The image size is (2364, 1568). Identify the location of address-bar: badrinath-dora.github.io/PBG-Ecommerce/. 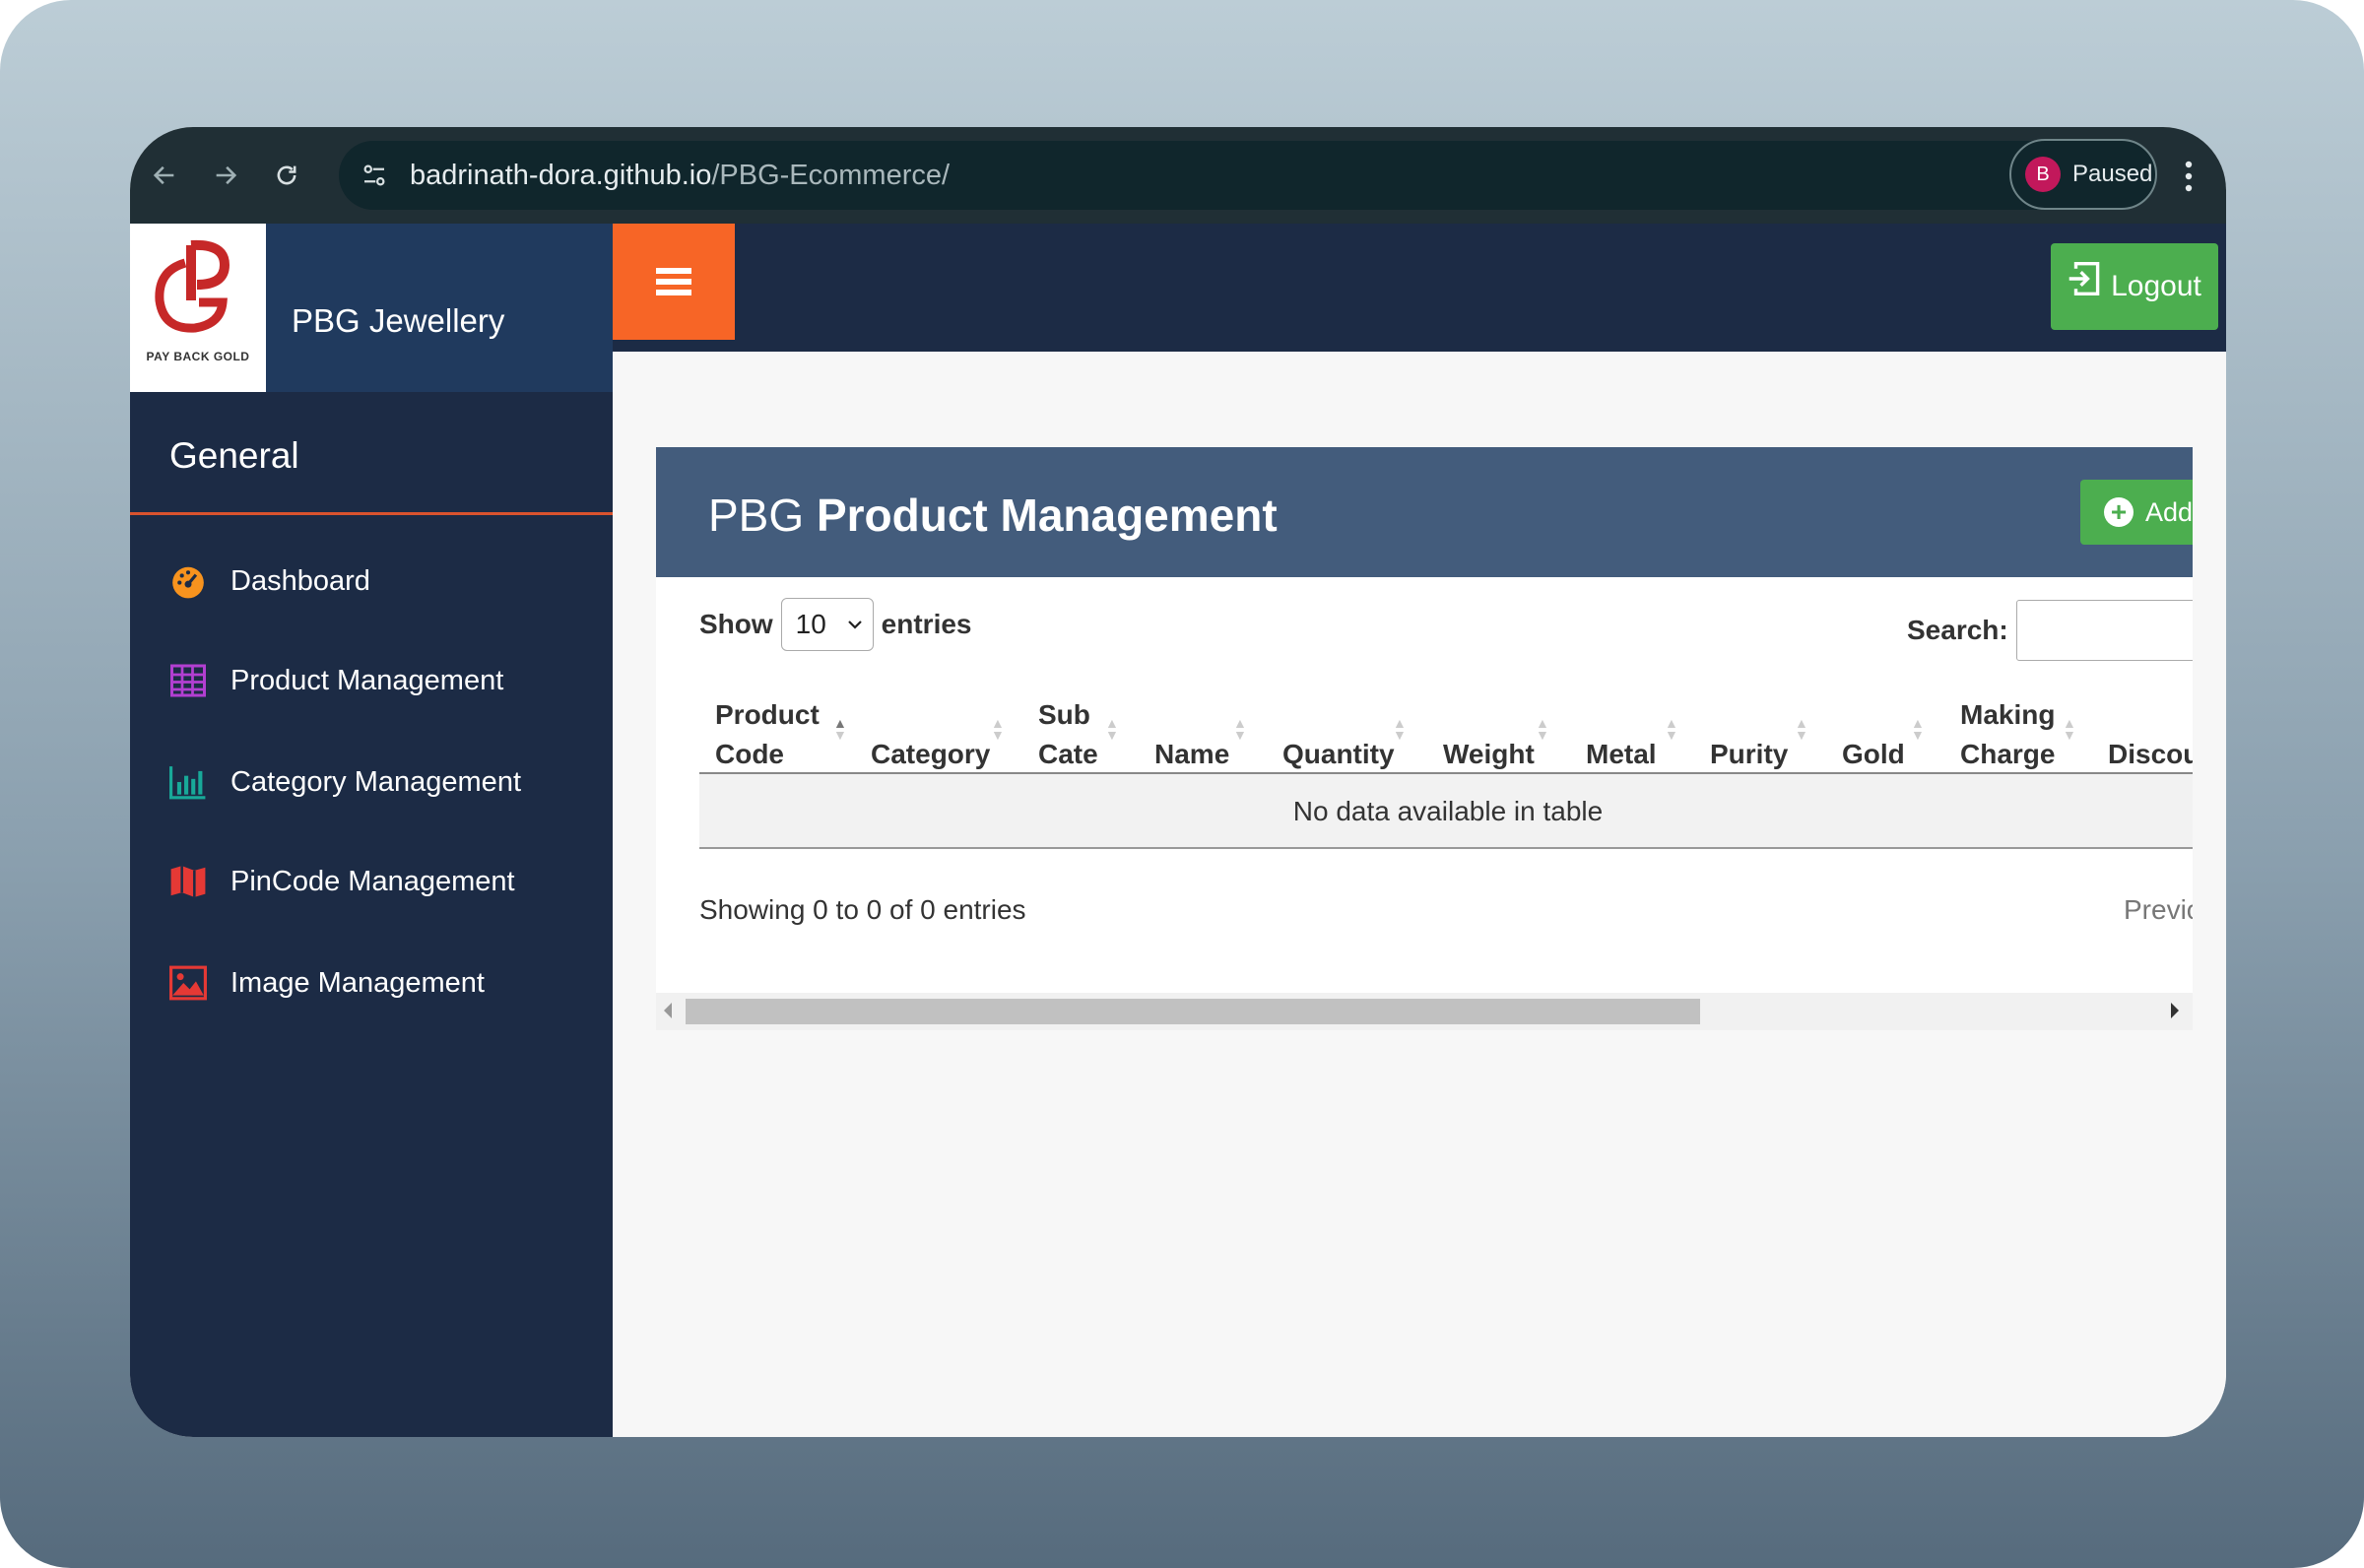
(1229, 176).